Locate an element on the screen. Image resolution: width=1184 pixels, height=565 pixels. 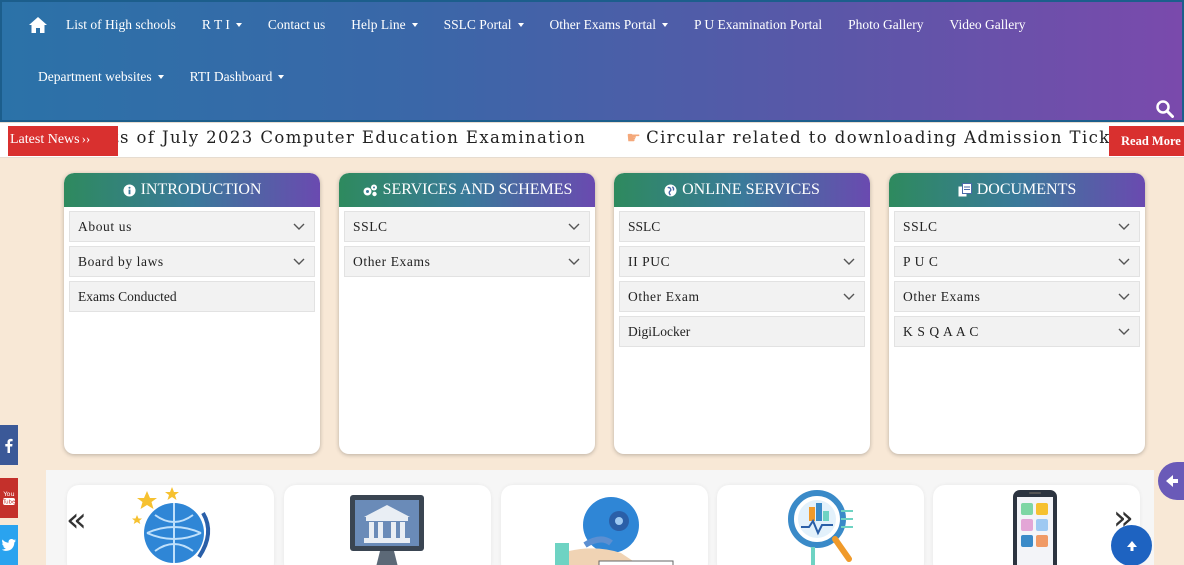
accordion-item-label: Other Exam is located at coordinates (664, 296).